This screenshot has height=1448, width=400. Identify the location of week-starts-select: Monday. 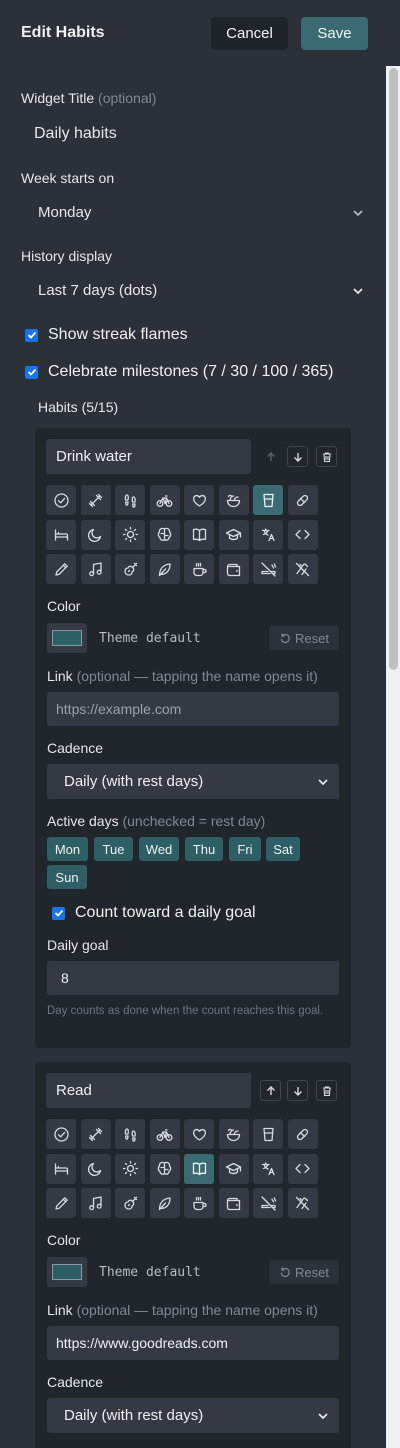
(201, 212).